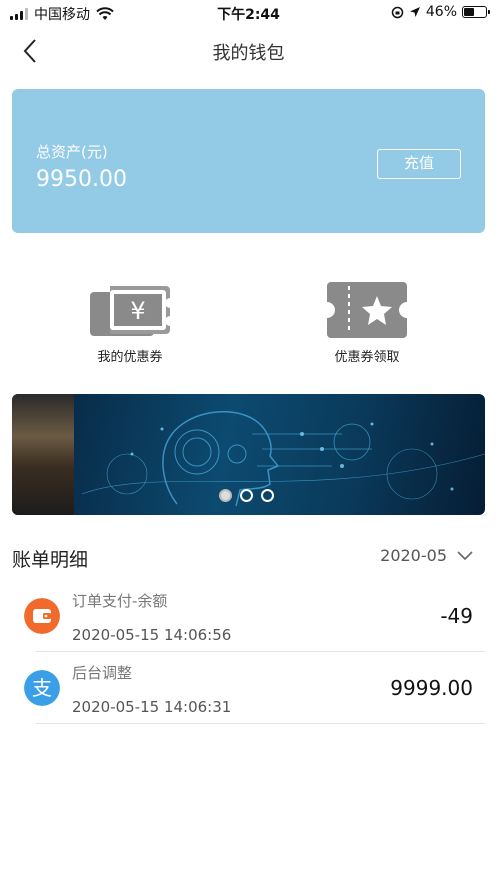 The width and height of the screenshot is (497, 883). Describe the element at coordinates (476, 12) in the screenshot. I see `battery-icon` at that location.